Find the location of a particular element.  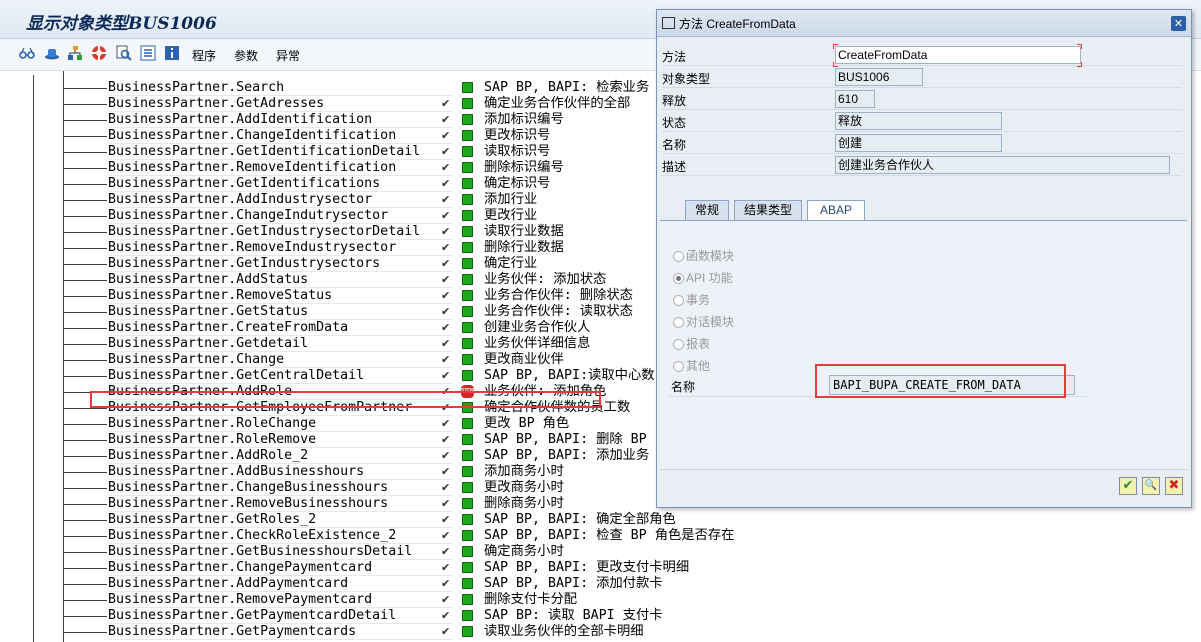

radio-label: 函数模块 is located at coordinates (710, 256).